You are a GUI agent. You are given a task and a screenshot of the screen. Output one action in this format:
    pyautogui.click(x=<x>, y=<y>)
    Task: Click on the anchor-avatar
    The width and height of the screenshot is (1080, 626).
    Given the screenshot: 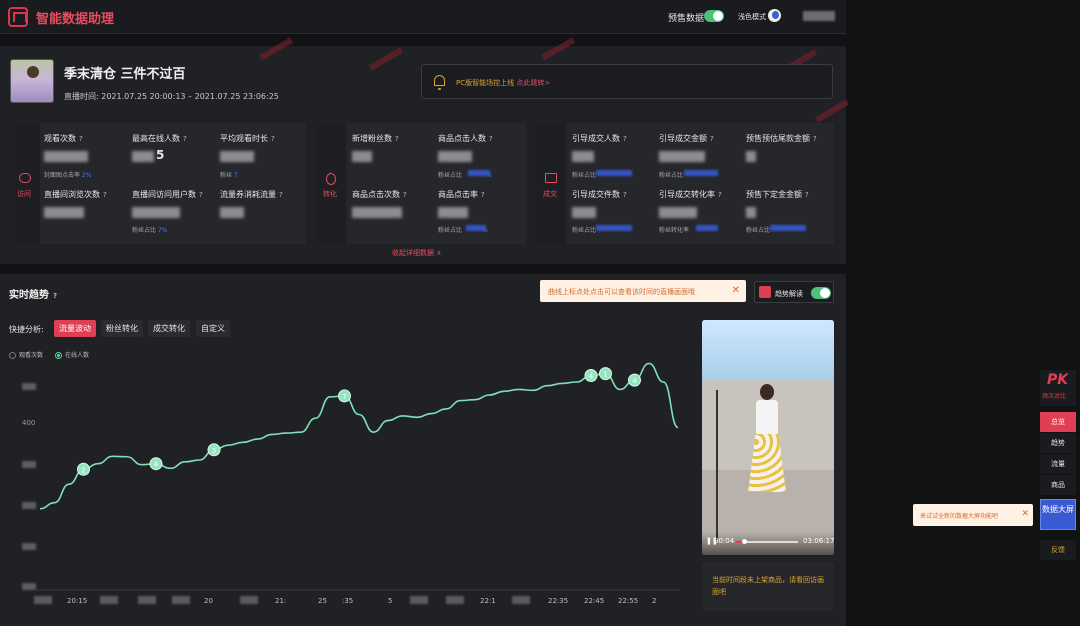 What is the action you would take?
    pyautogui.click(x=32, y=81)
    